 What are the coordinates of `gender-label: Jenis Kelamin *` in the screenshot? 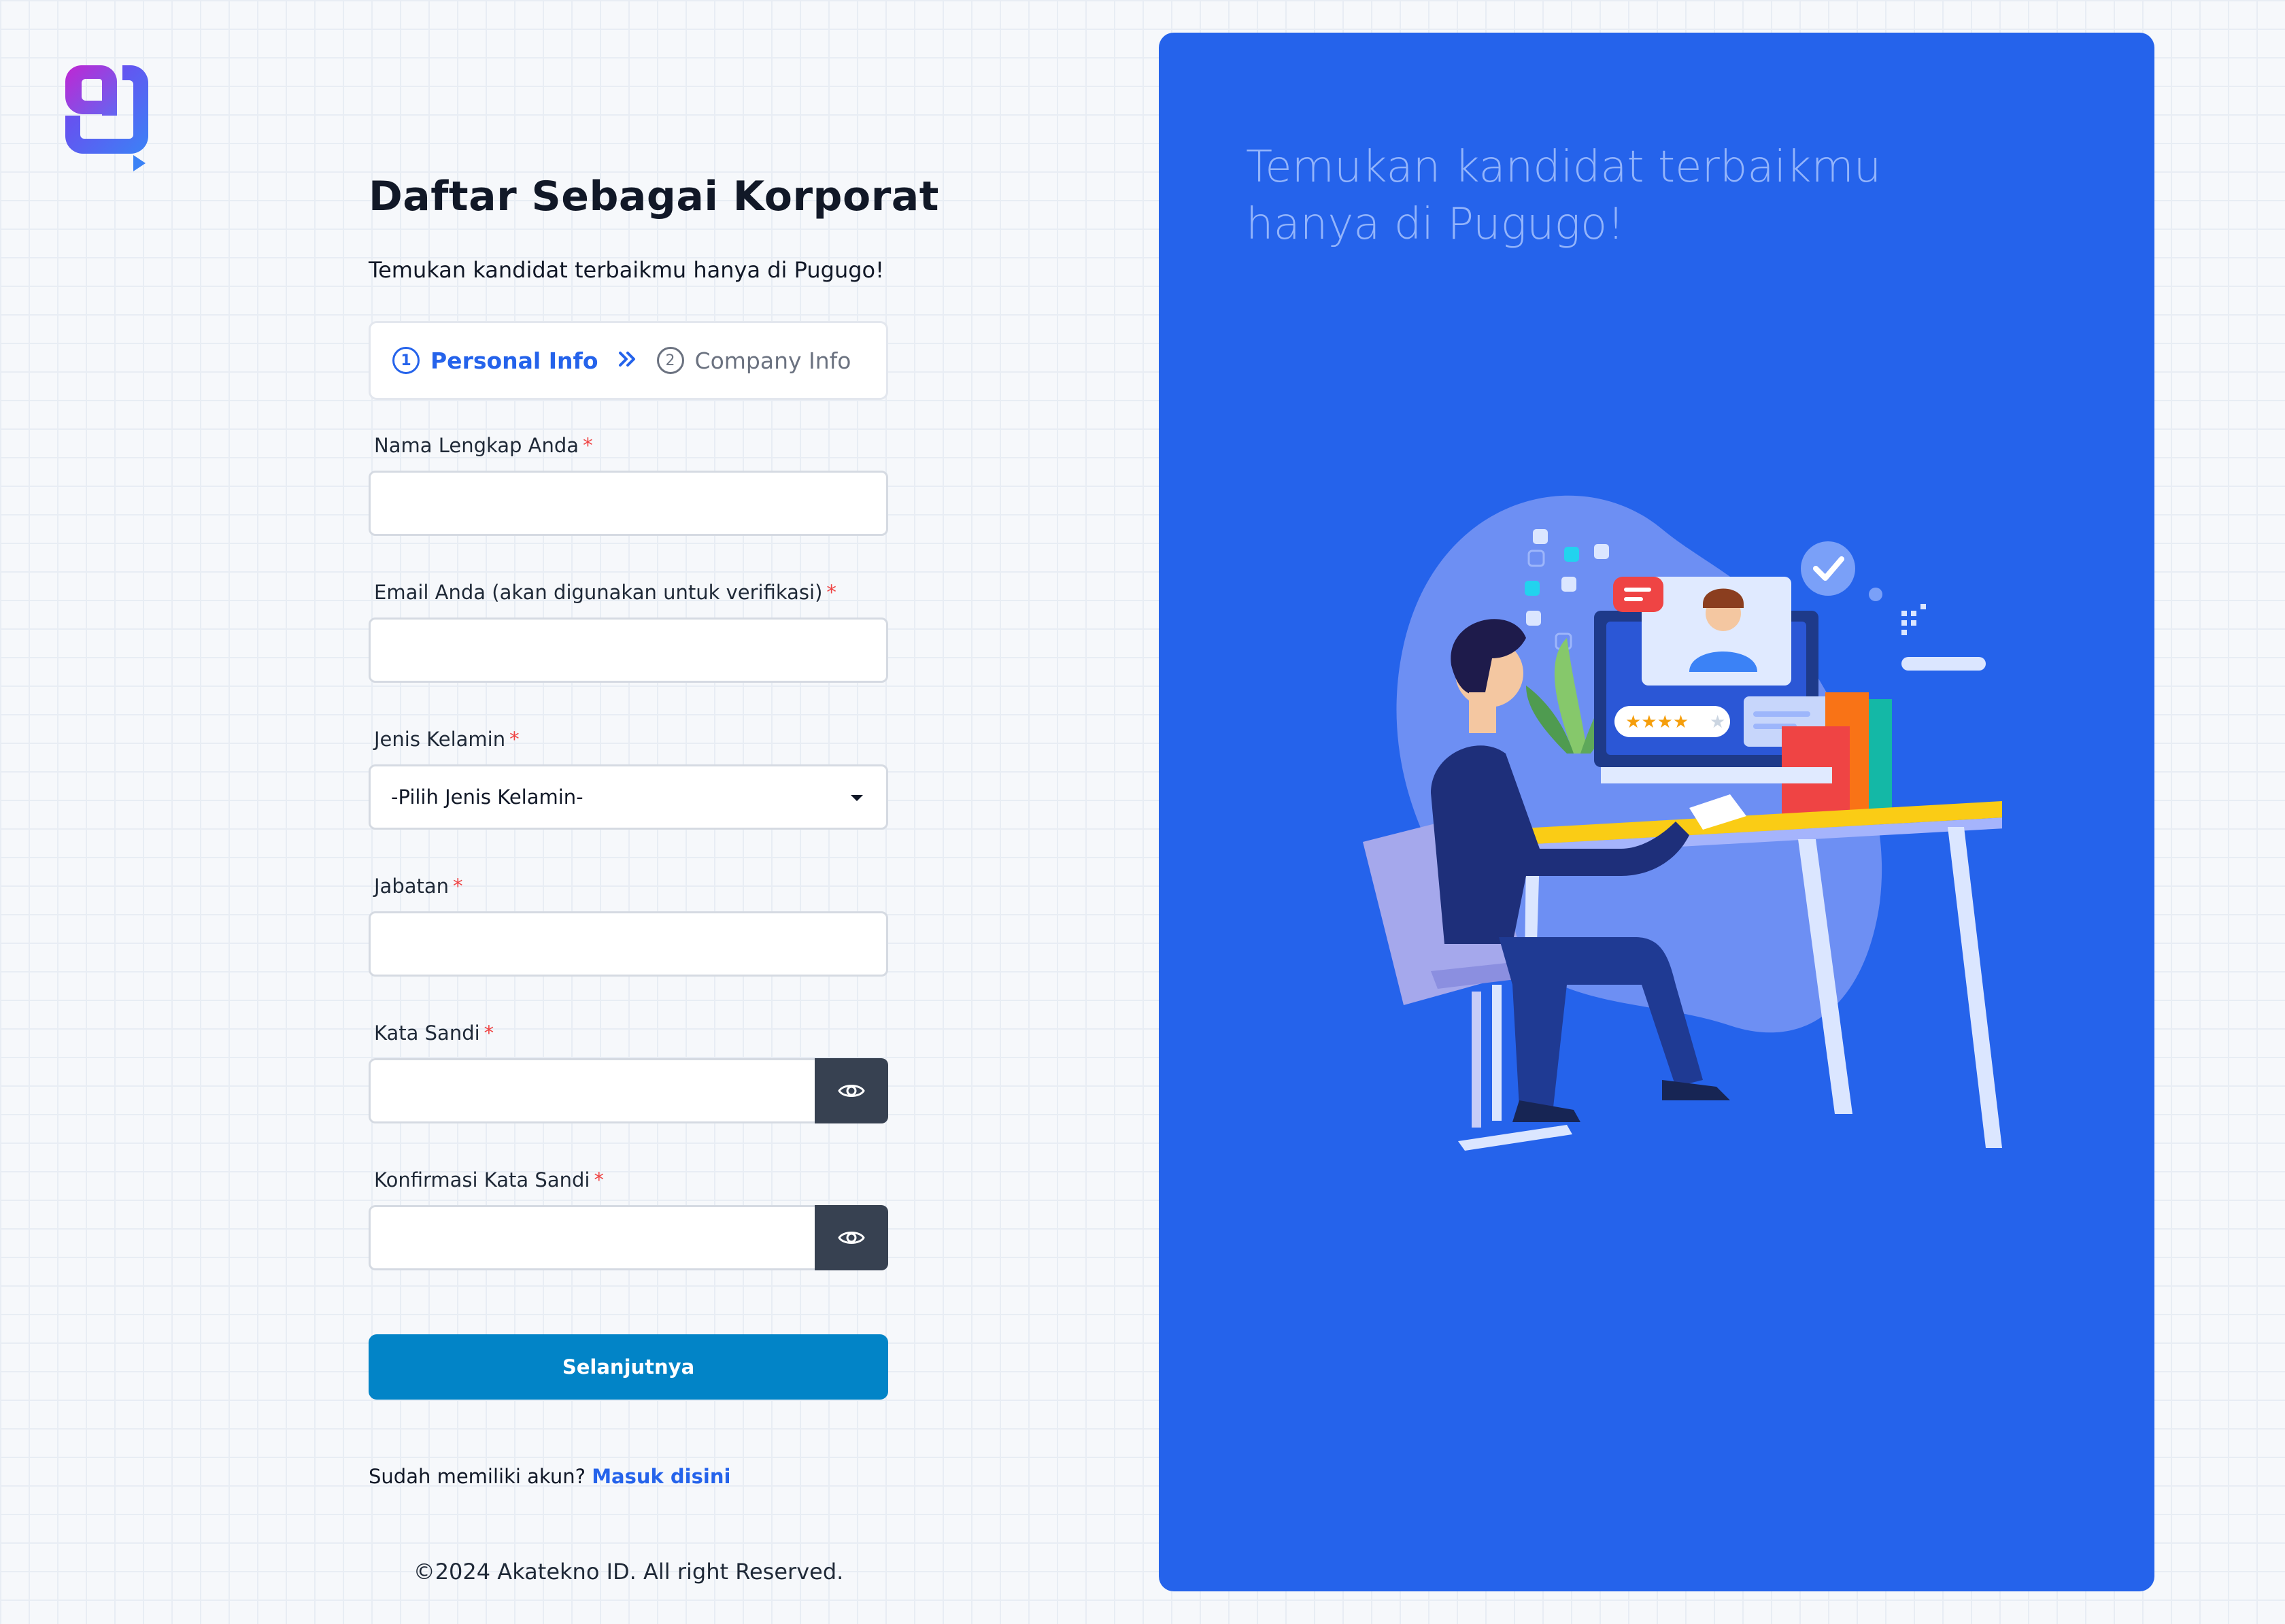 It's located at (447, 739).